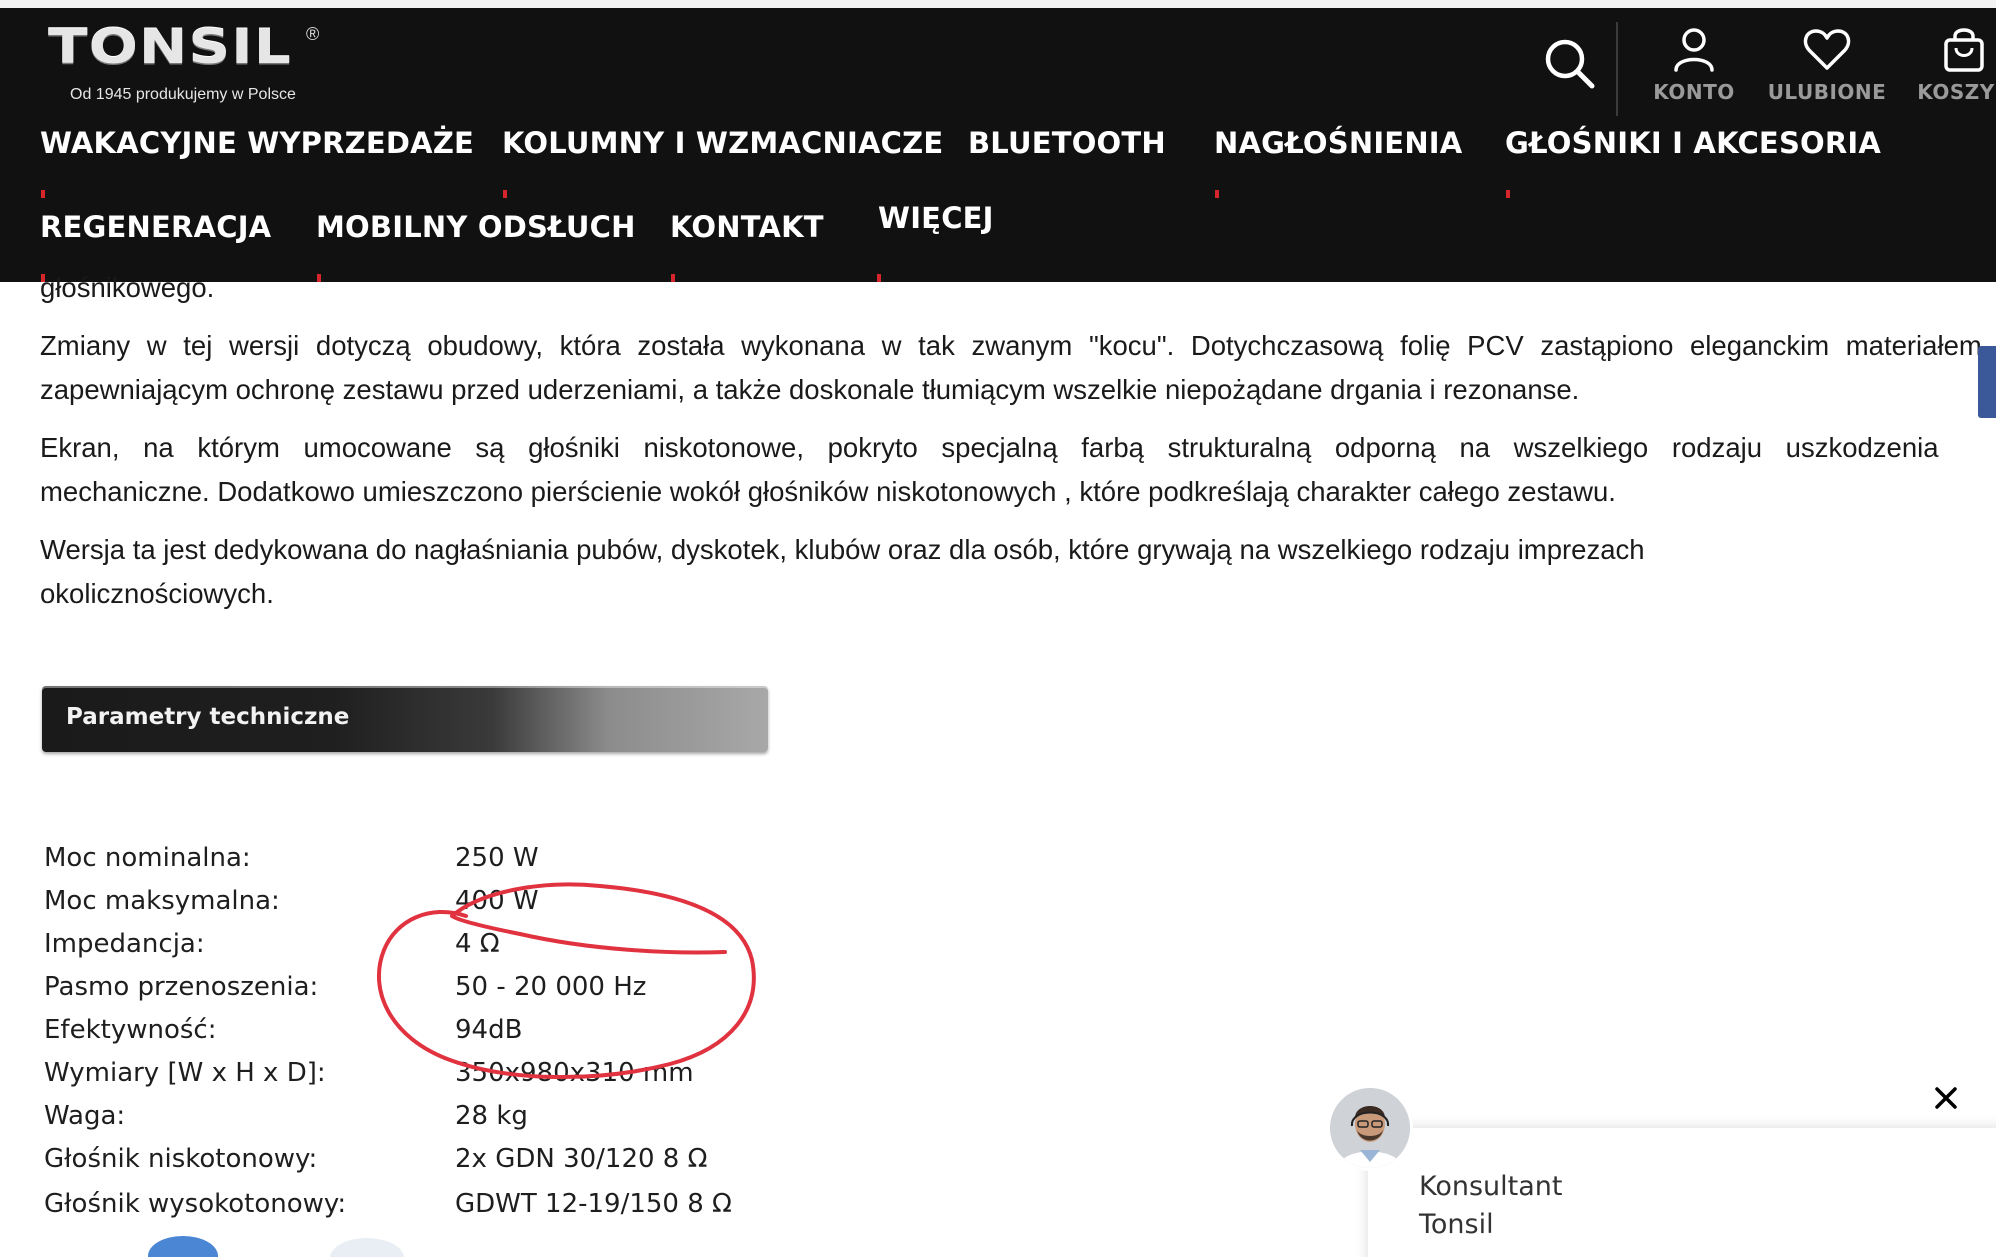 This screenshot has width=1996, height=1257. Describe the element at coordinates (147, 858) in the screenshot. I see `spec-key: Moc nominalna:` at that location.